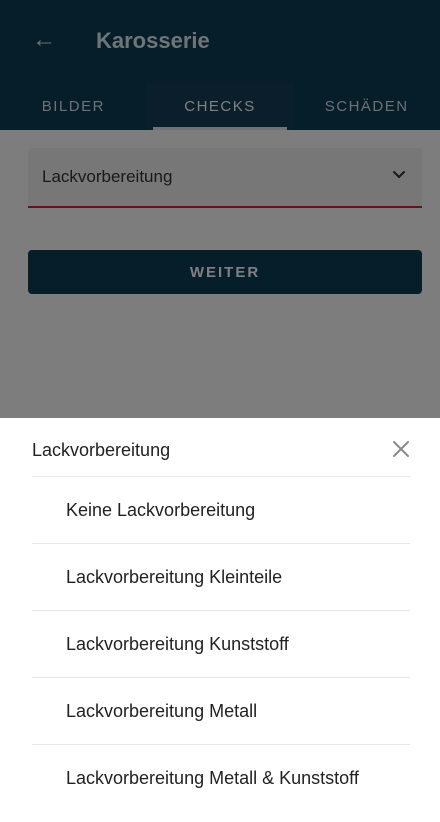  I want to click on option-lackvorbereitung-kunststoff: Lackvorbereitung Kunststoff, so click(221, 643).